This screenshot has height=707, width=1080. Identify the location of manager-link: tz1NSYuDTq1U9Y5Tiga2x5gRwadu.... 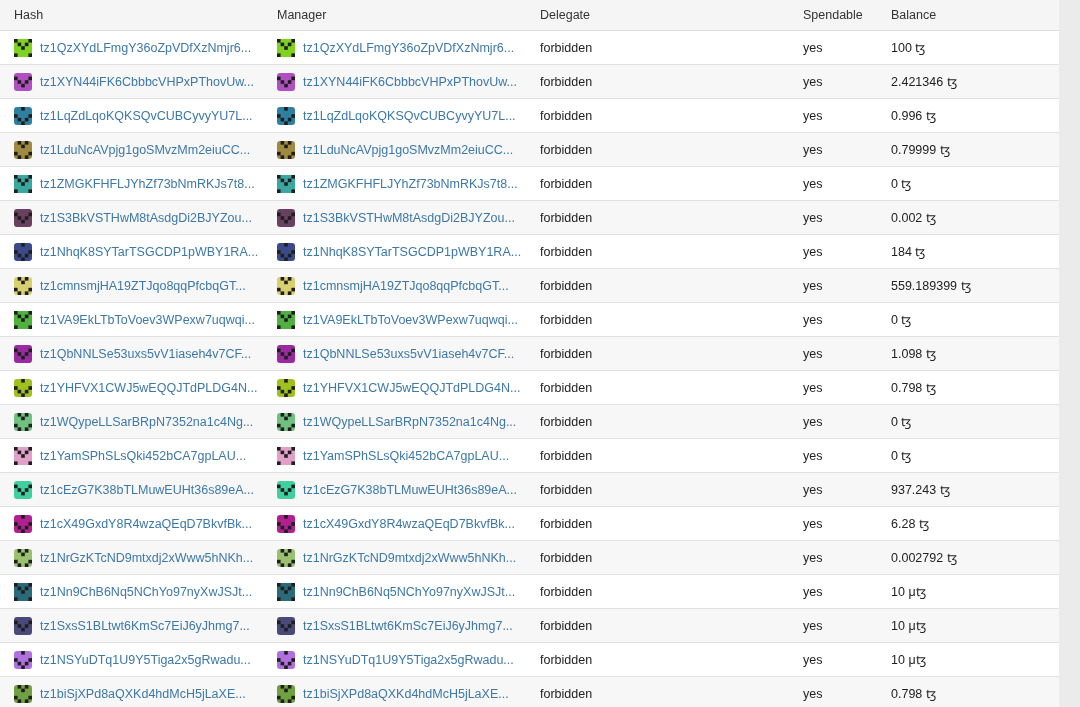
(408, 659).